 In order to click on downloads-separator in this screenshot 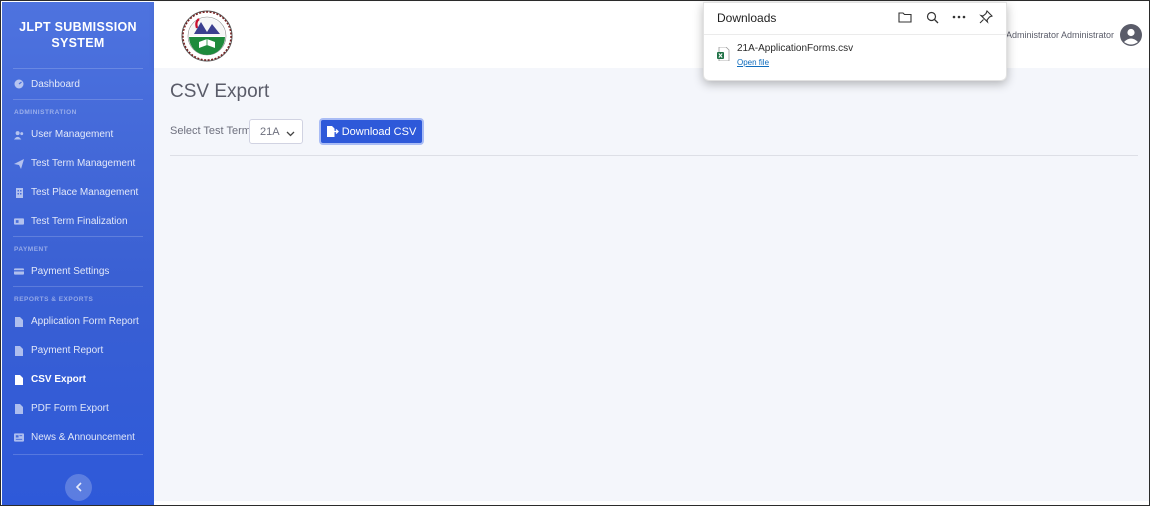, I will do `click(855, 34)`.